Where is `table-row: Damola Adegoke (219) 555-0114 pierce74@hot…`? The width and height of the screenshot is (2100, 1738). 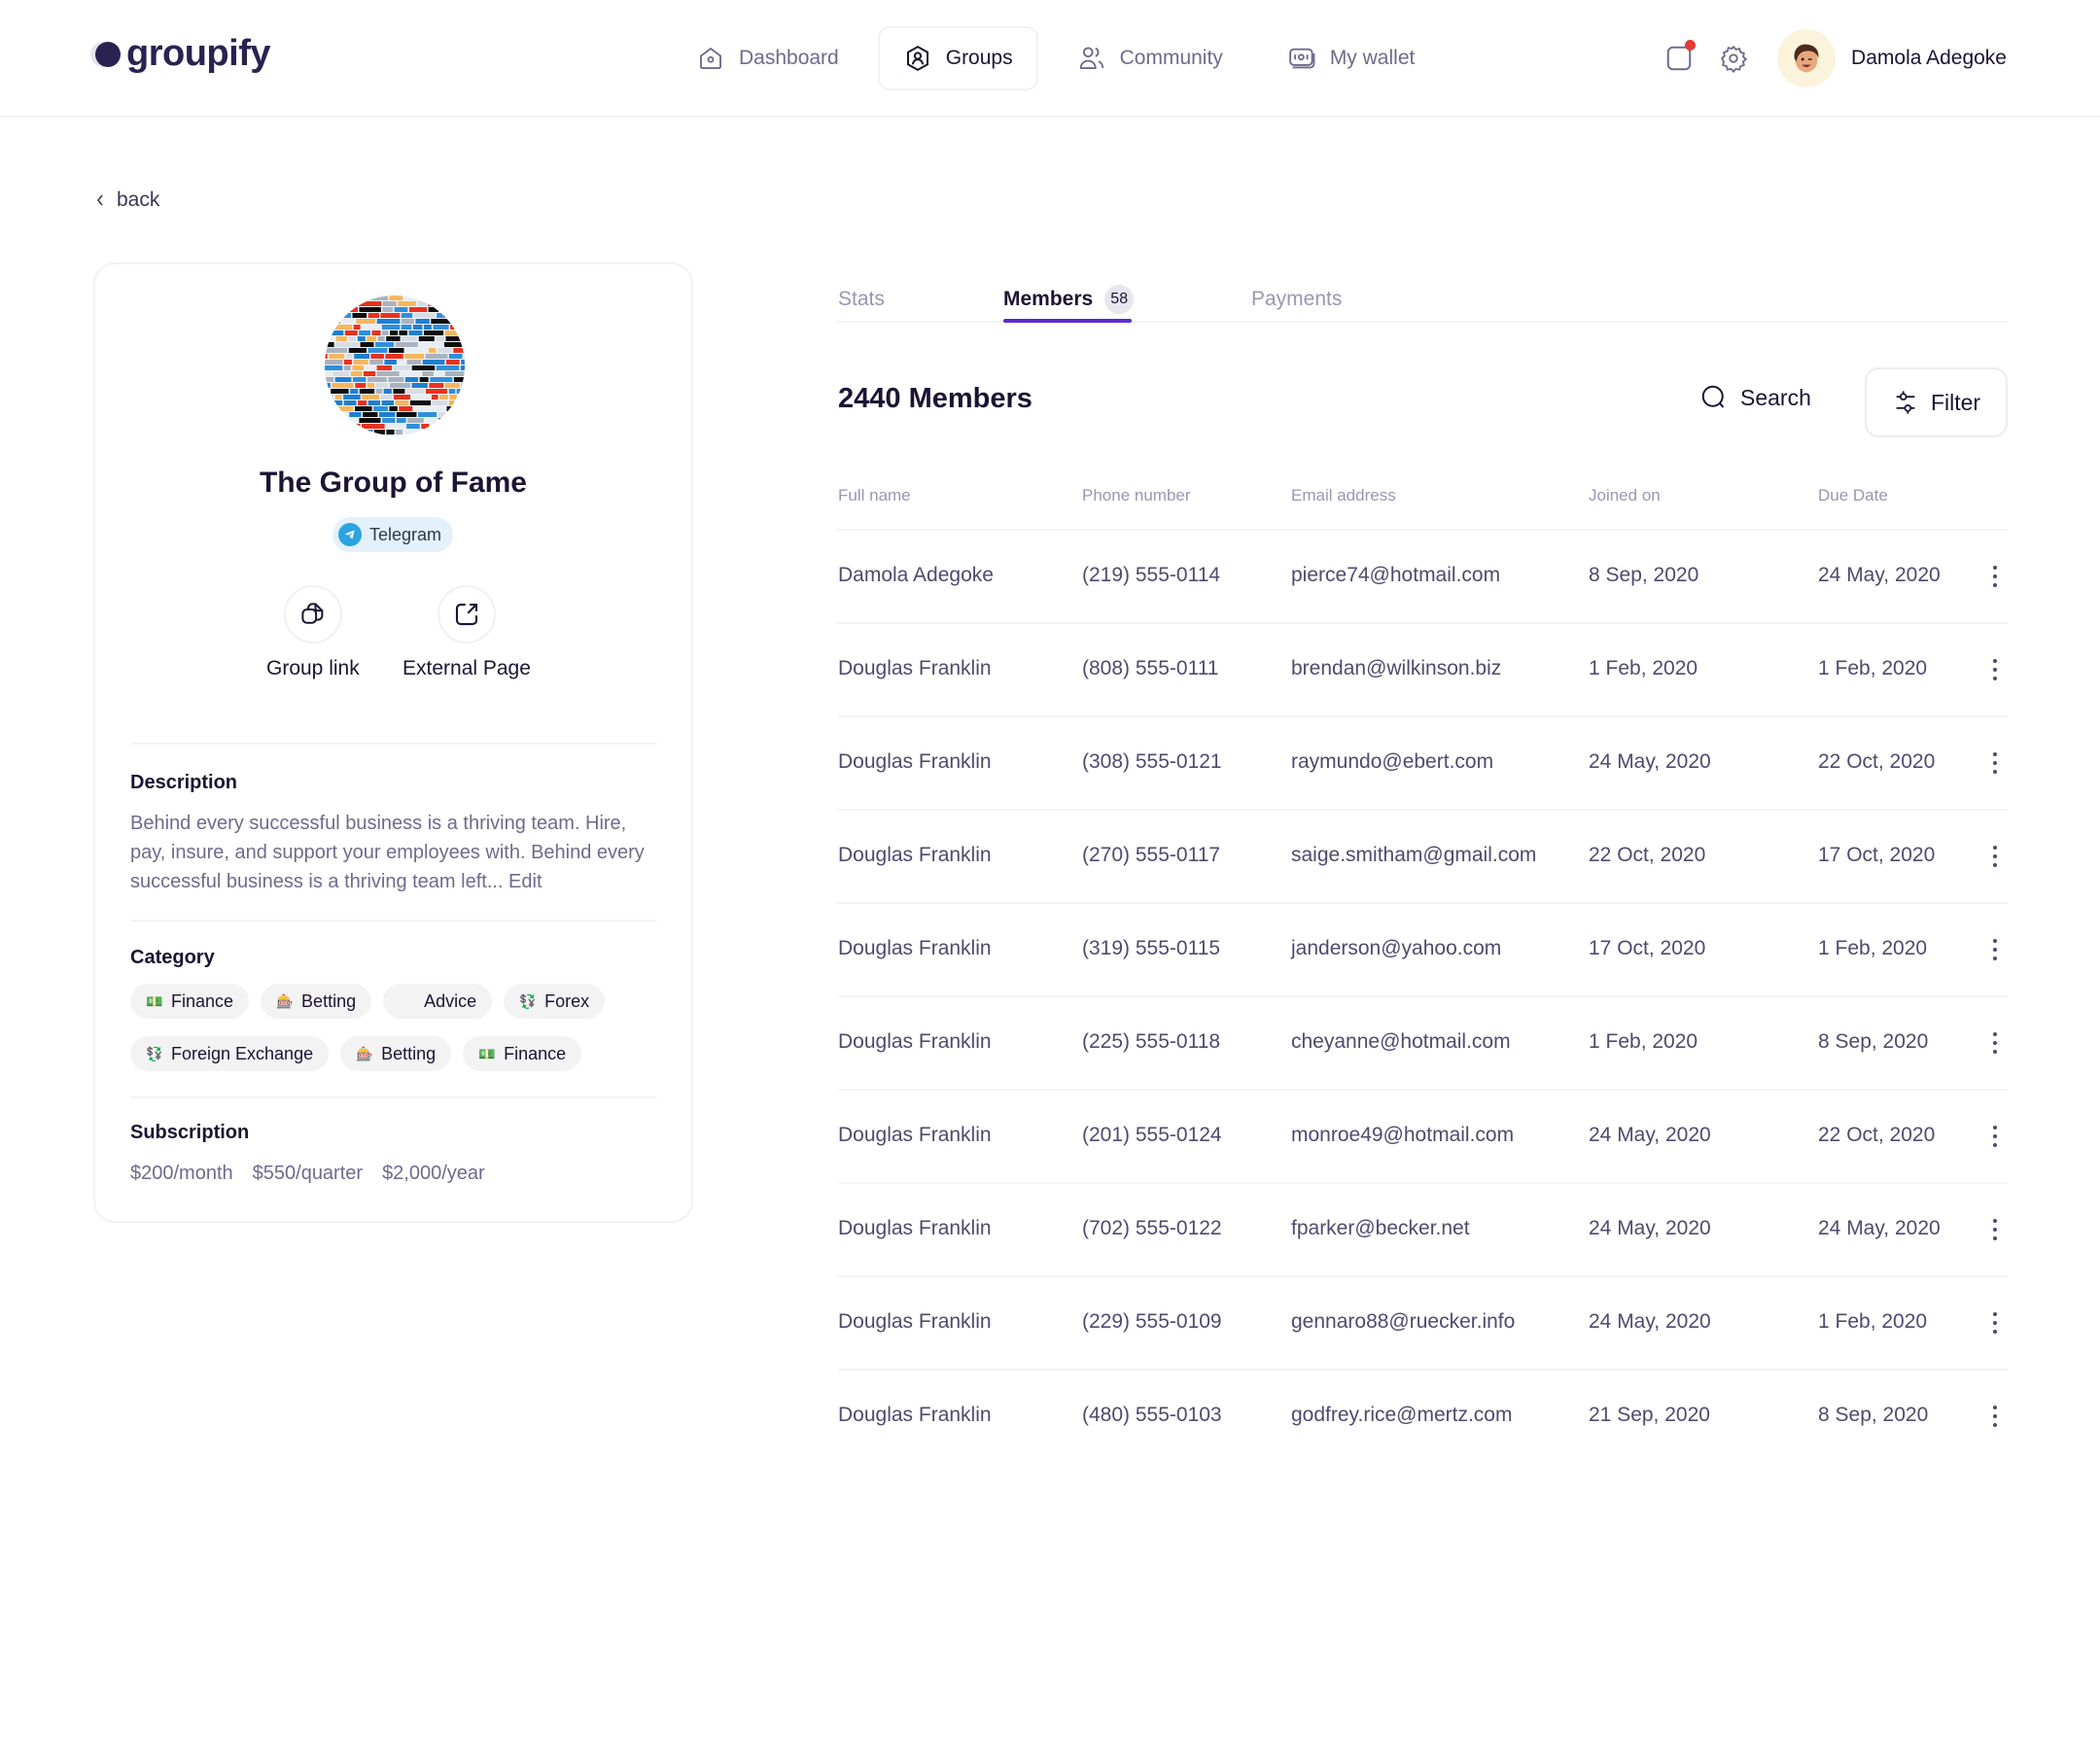 table-row: Damola Adegoke (219) 555-0114 pierce74@hot… is located at coordinates (1423, 577).